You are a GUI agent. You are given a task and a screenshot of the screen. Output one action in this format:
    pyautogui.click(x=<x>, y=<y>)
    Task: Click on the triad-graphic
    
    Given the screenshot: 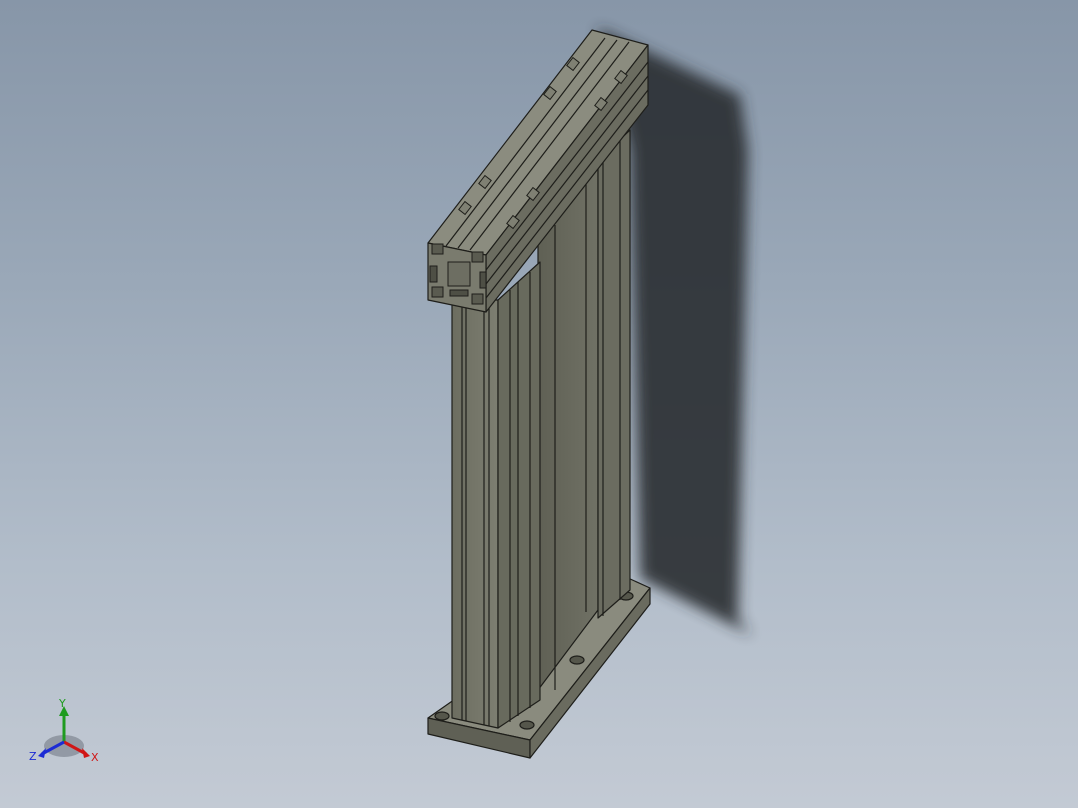 What is the action you would take?
    pyautogui.click(x=64, y=732)
    